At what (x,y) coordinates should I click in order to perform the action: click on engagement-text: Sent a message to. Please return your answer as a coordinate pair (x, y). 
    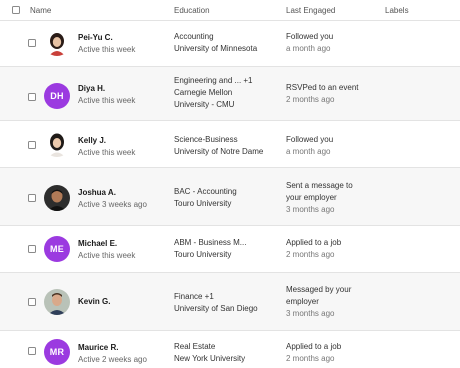
    Looking at the image, I should click on (319, 185).